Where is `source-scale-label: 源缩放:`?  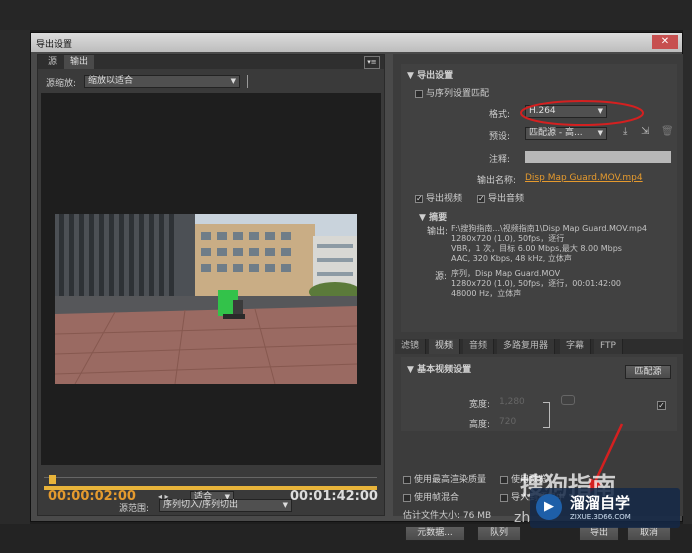 source-scale-label: 源缩放: is located at coordinates (61, 84).